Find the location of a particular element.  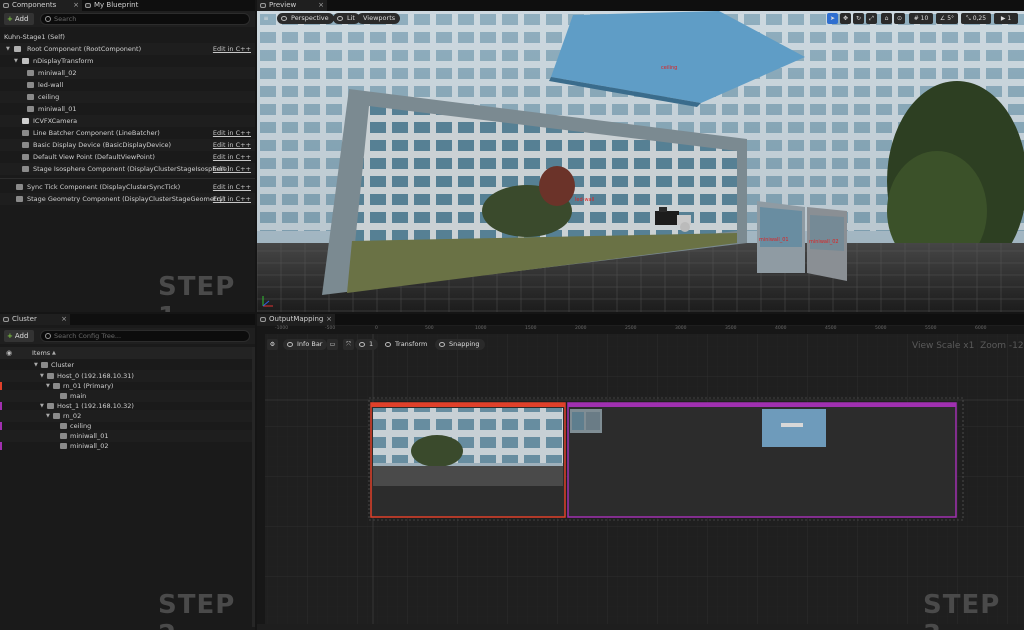

angle-snap-button: ∠ 5° is located at coordinates (947, 18).